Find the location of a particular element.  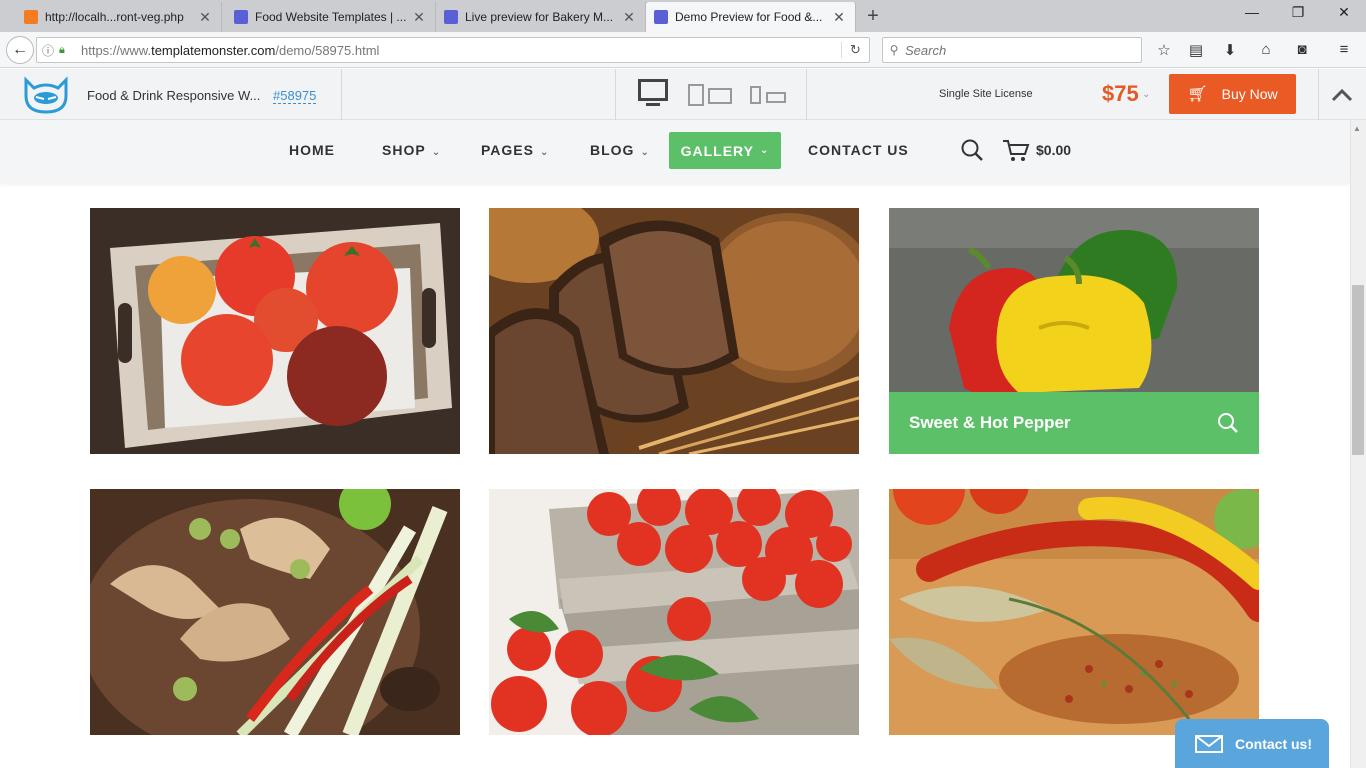

nav-pages: PAGES ⌄ is located at coordinates (515, 150).